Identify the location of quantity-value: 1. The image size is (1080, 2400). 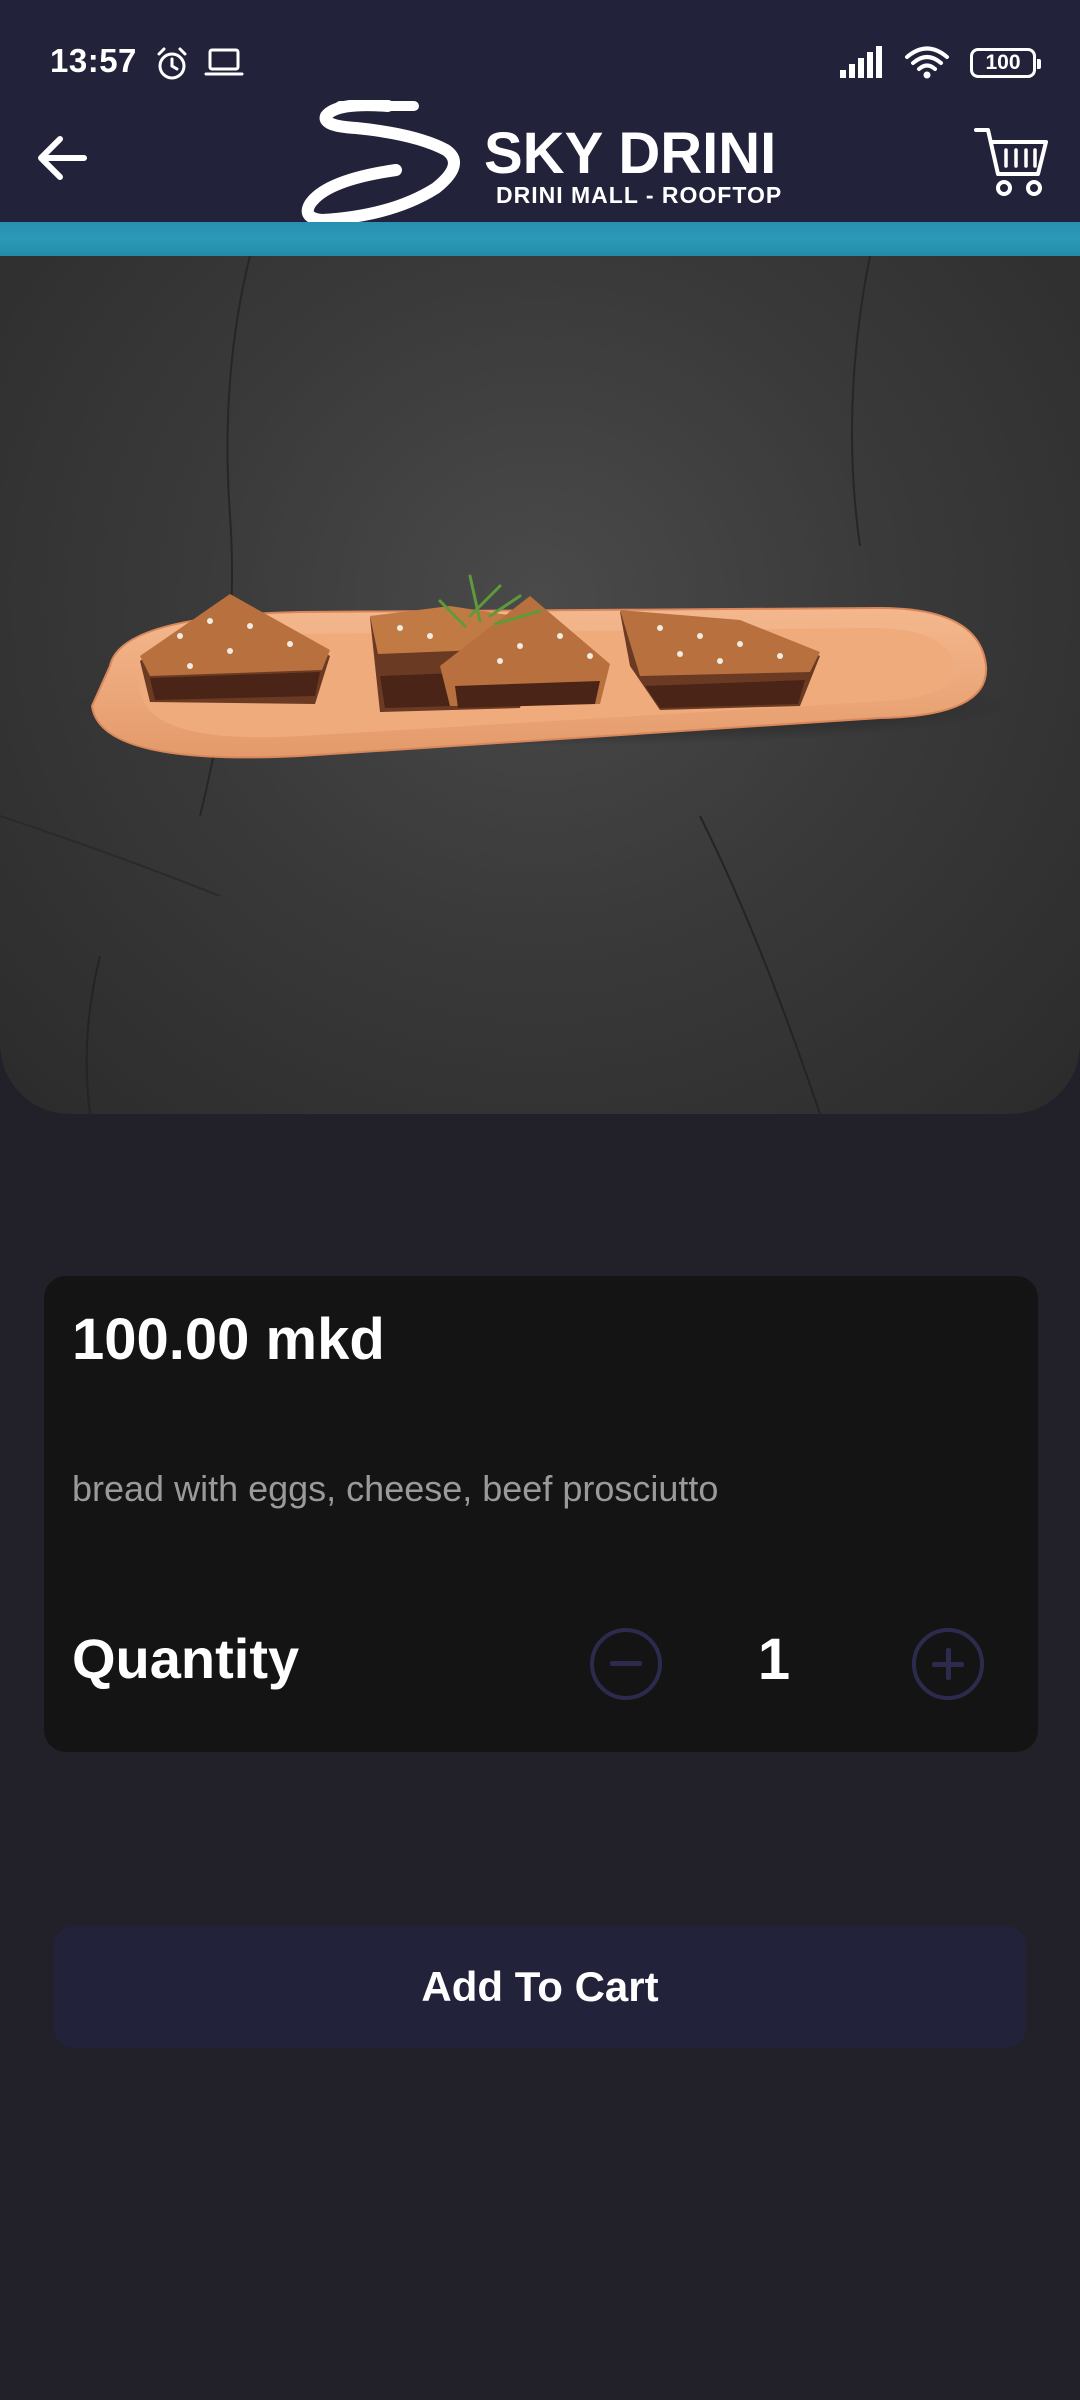
(774, 1659).